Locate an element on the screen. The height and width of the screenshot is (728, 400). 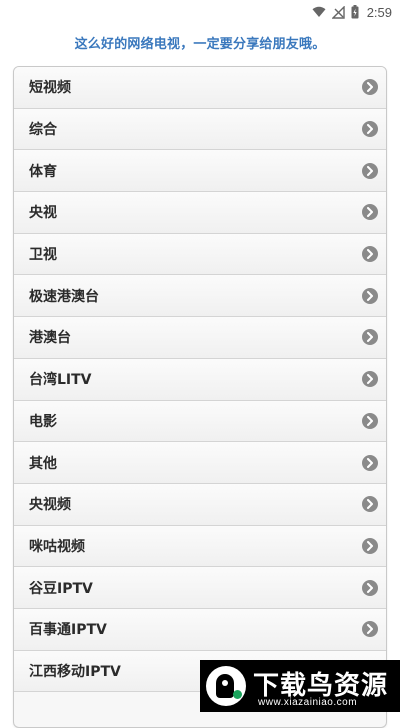
channel-label: 卫视 is located at coordinates (43, 255).